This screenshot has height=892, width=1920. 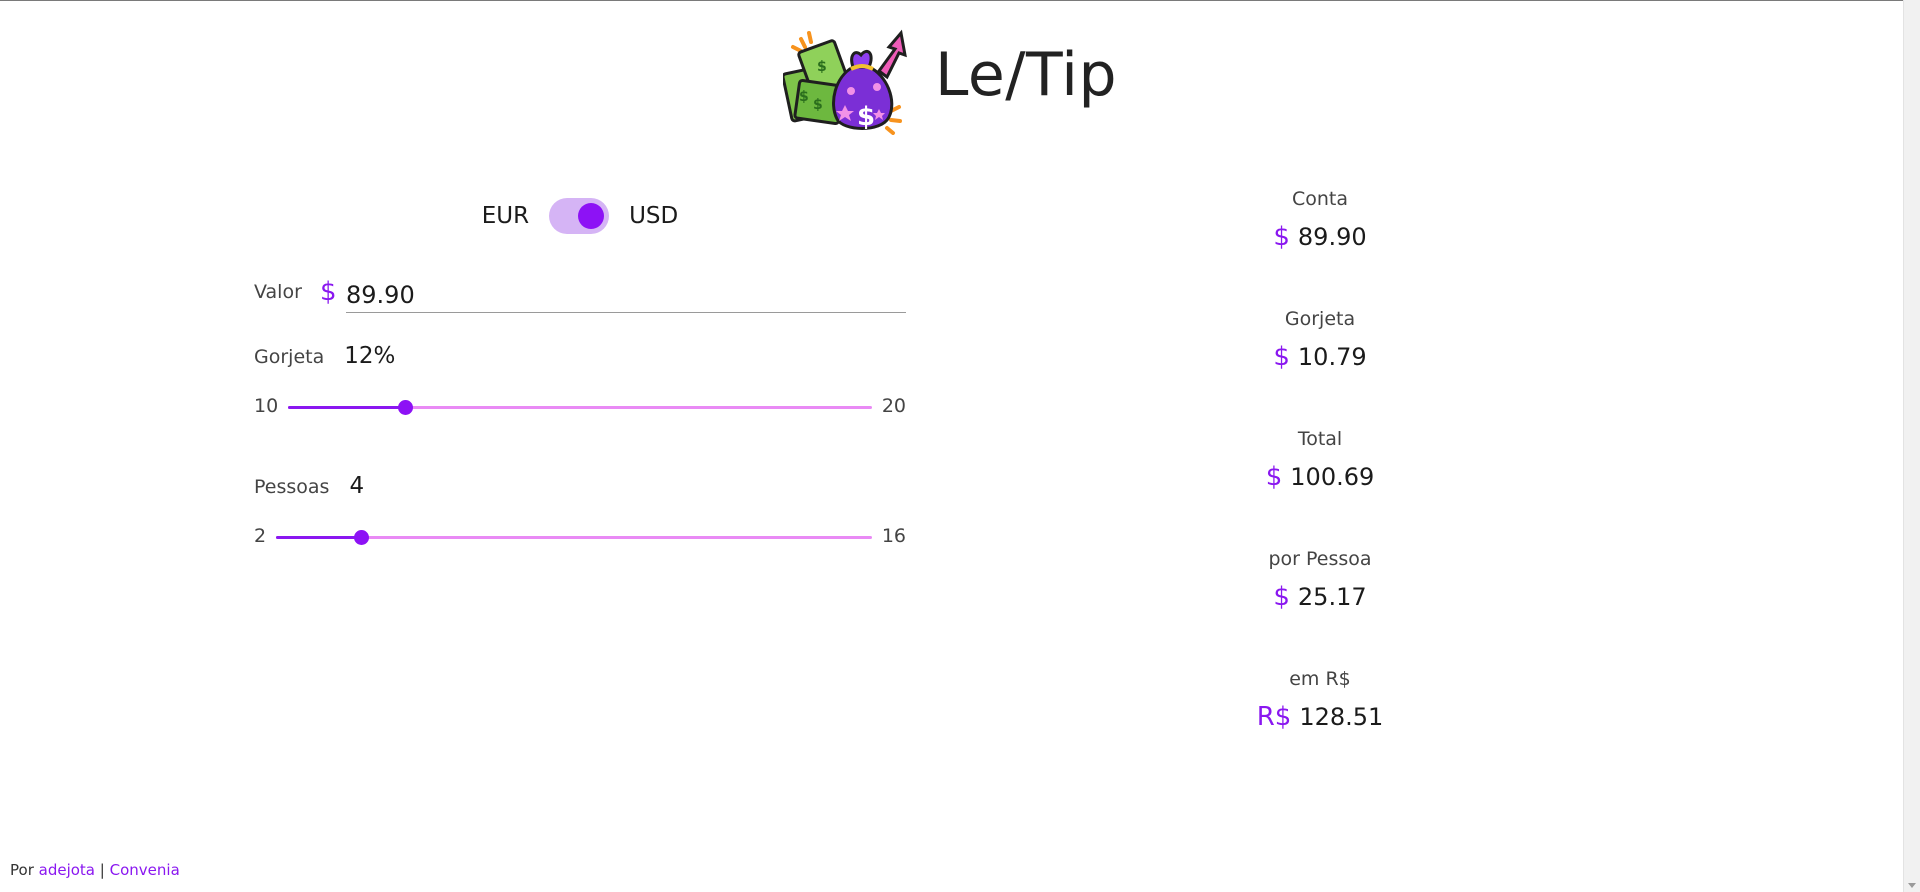 I want to click on summary-label: por Pessoa, so click(x=1320, y=559).